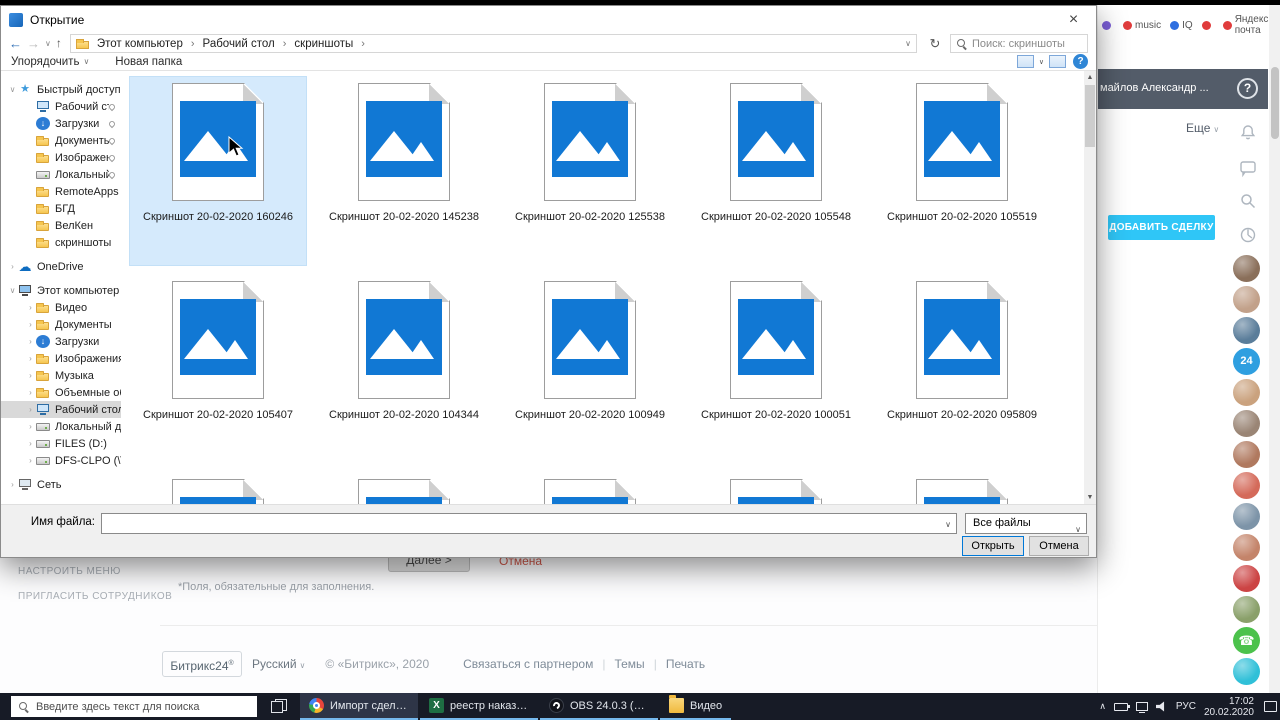 Image resolution: width=1280 pixels, height=720 pixels. What do you see at coordinates (1102, 706) in the screenshot?
I see `tray-expand-icon: ∧` at bounding box center [1102, 706].